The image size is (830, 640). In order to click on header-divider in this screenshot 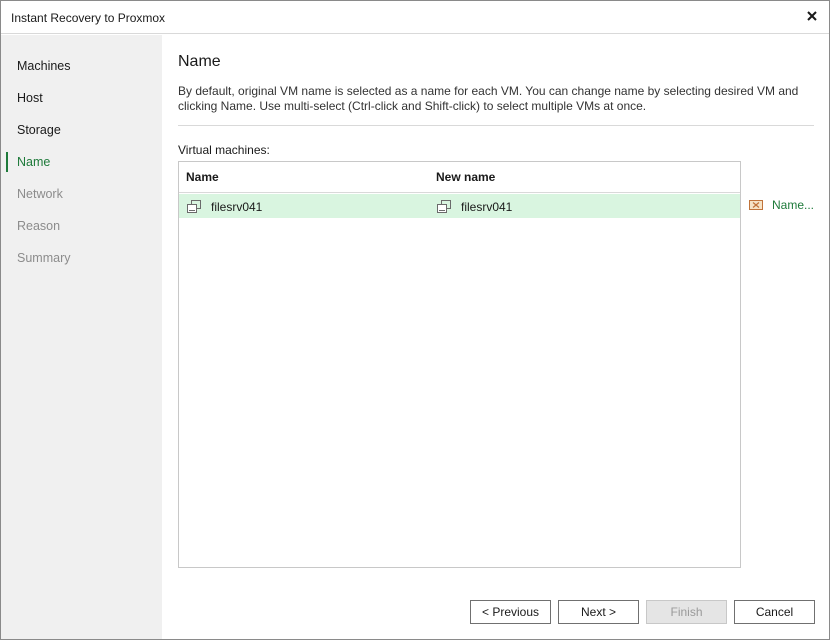, I will do `click(459, 192)`.